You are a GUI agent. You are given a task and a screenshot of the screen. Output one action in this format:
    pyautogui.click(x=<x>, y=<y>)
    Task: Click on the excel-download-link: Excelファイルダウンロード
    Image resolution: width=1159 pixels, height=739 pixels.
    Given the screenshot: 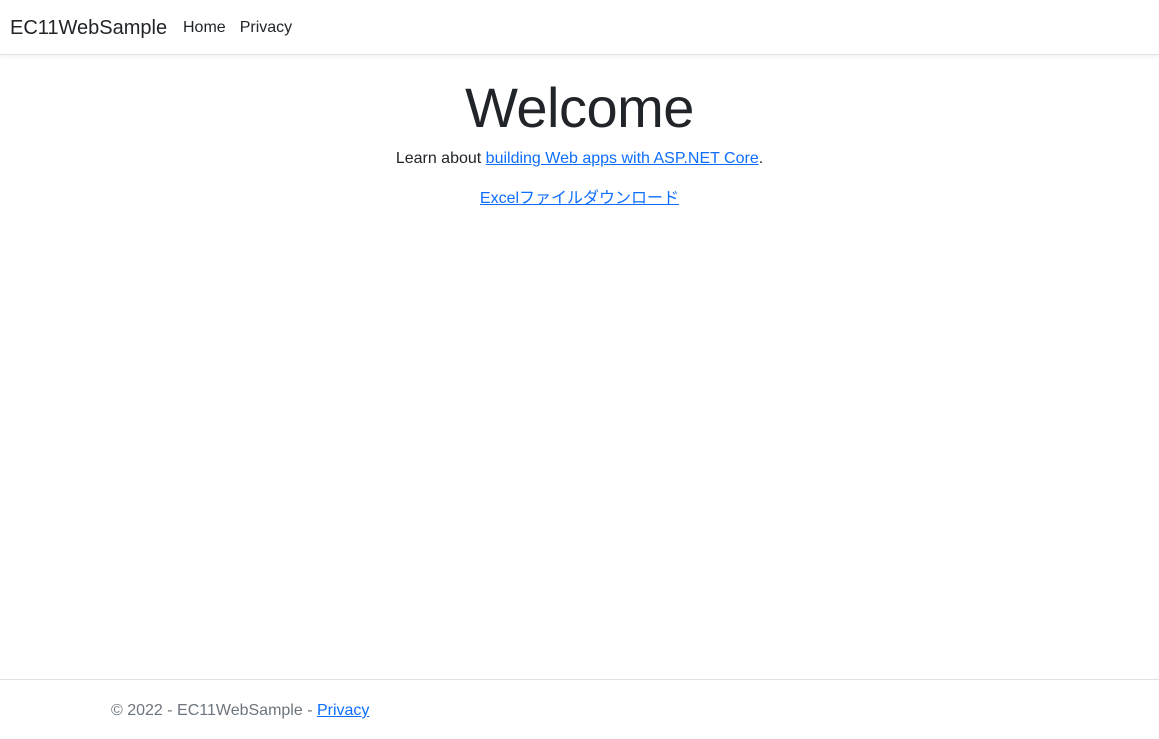 What is the action you would take?
    pyautogui.click(x=579, y=198)
    